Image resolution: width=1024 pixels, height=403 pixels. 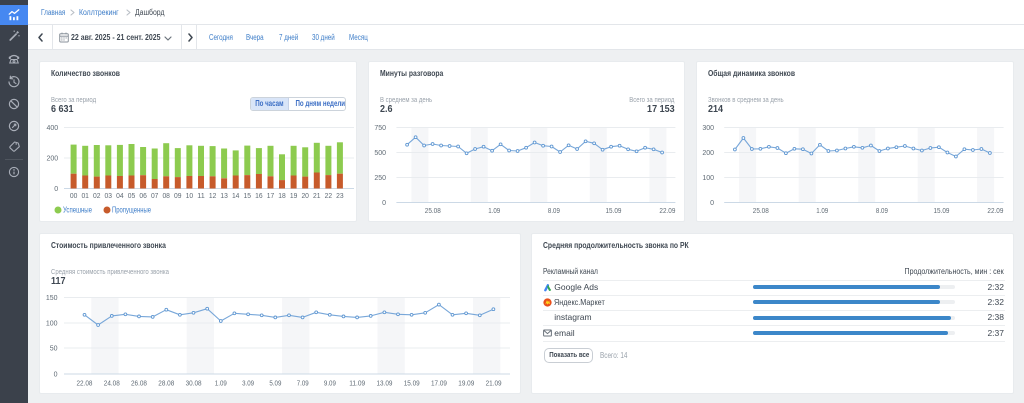 I want to click on svg-text: 19, so click(x=294, y=196).